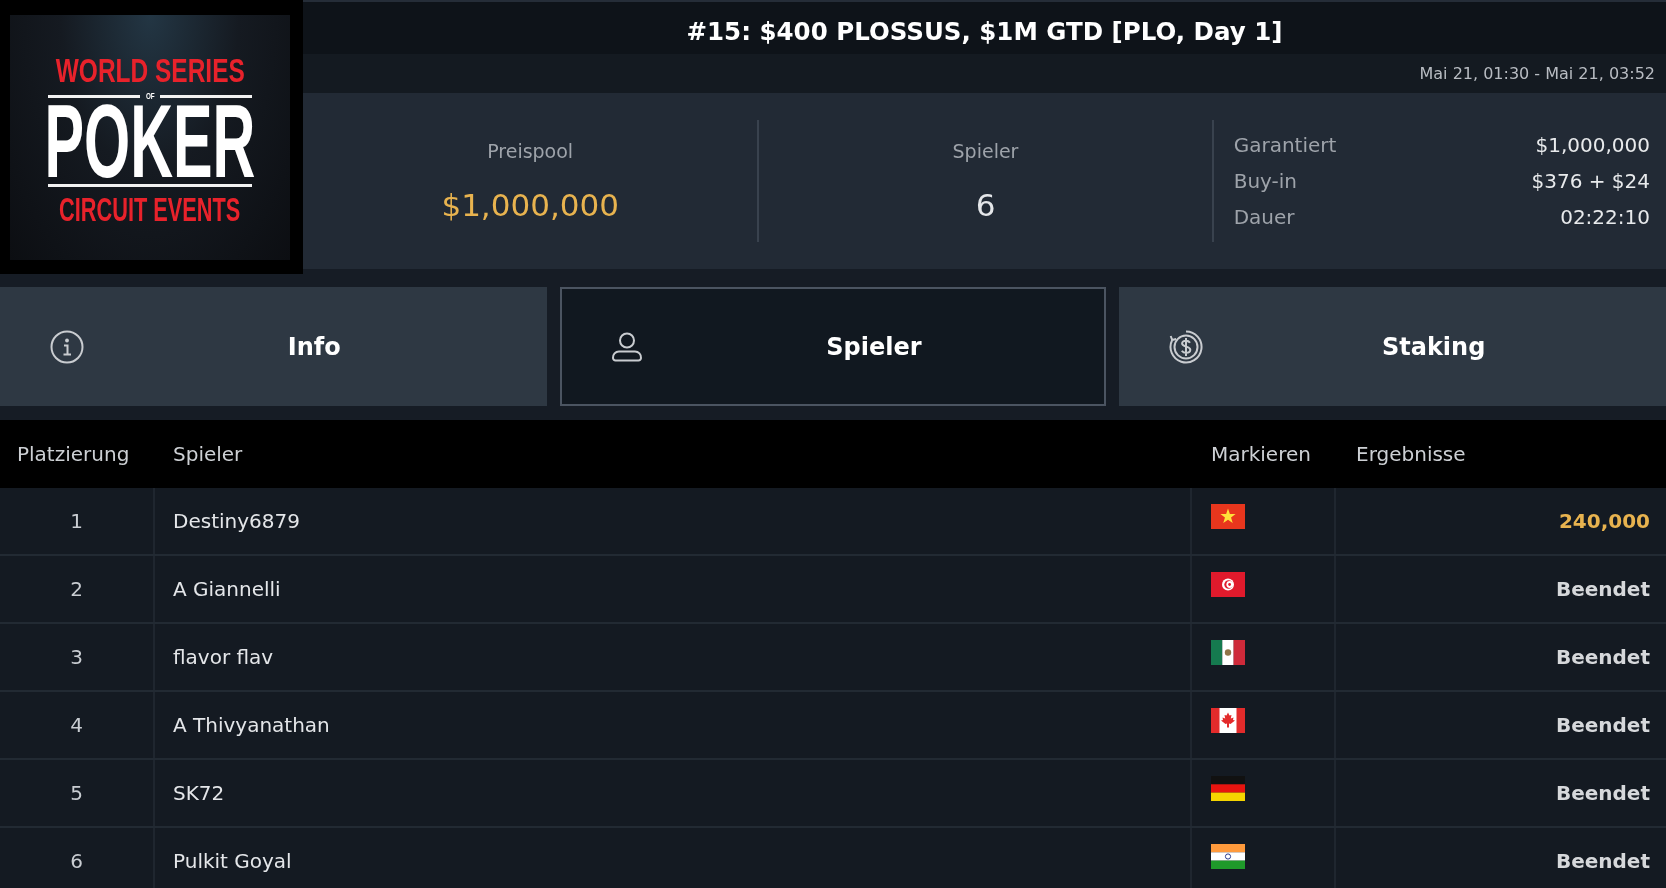 This screenshot has height=888, width=1666. What do you see at coordinates (76, 589) in the screenshot?
I see `rank-cell-text: 2` at bounding box center [76, 589].